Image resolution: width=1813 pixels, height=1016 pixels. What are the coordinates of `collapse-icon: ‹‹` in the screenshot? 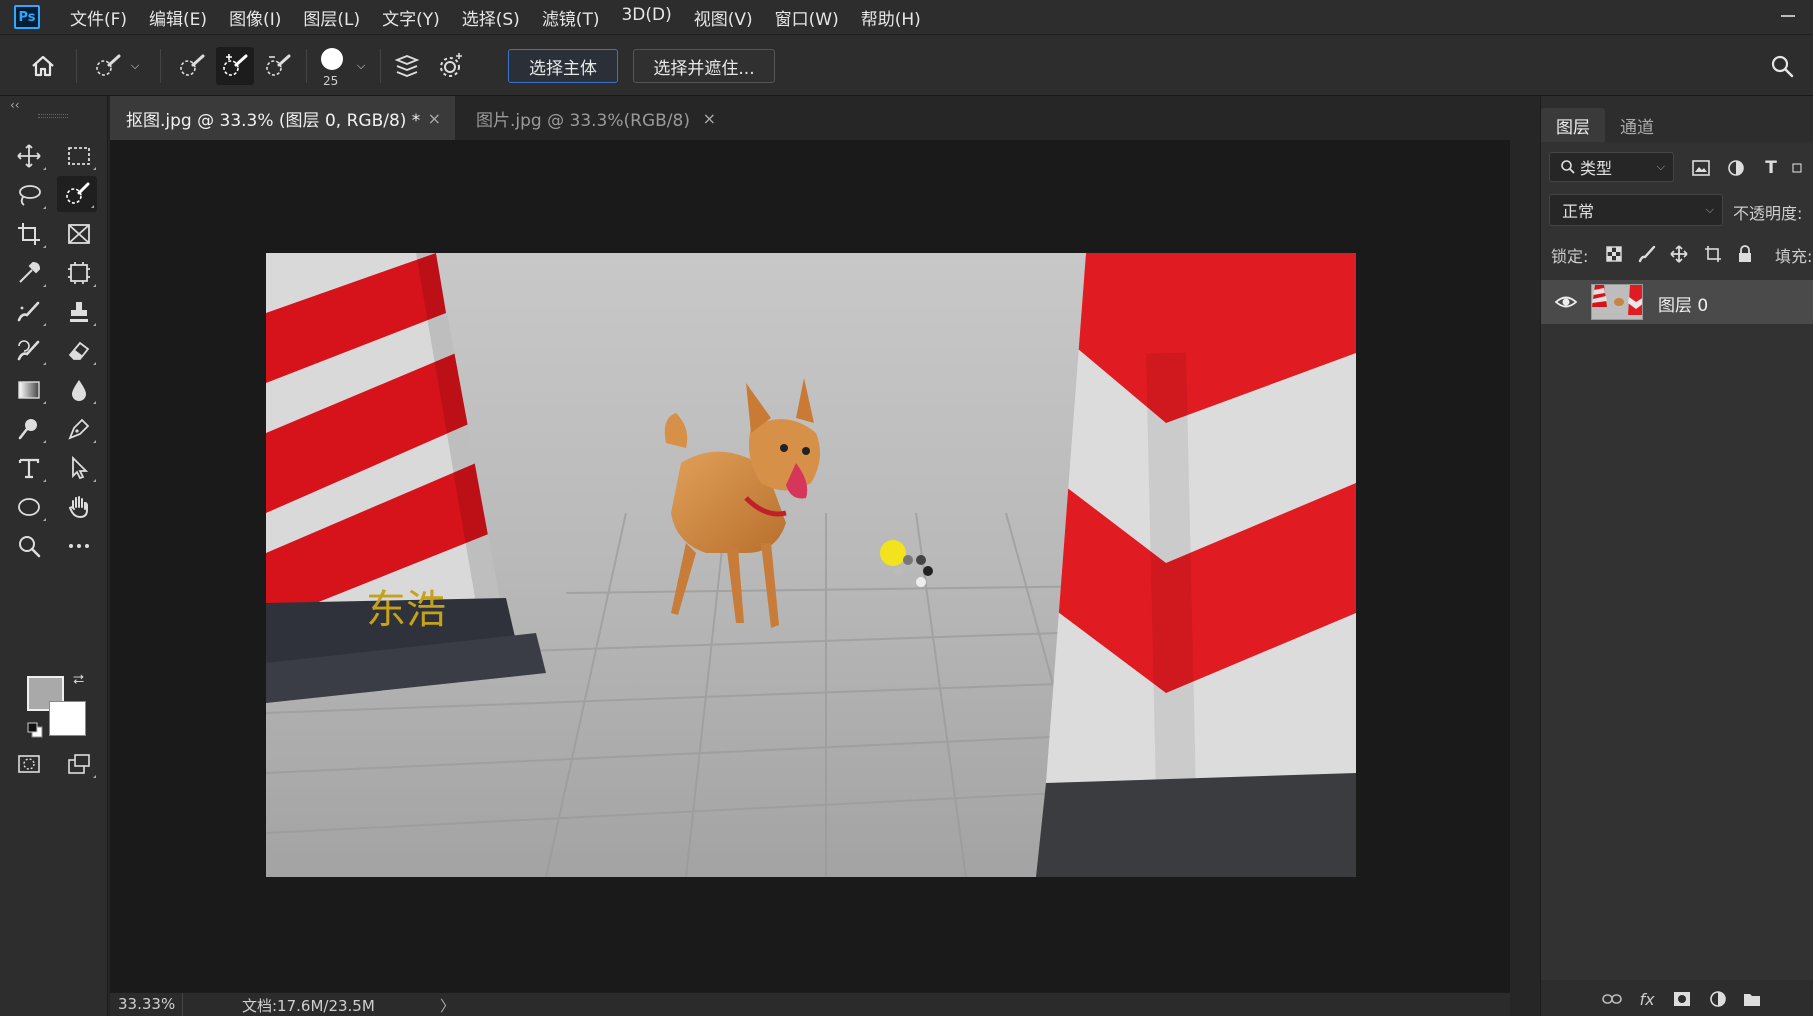 It's located at (15, 105).